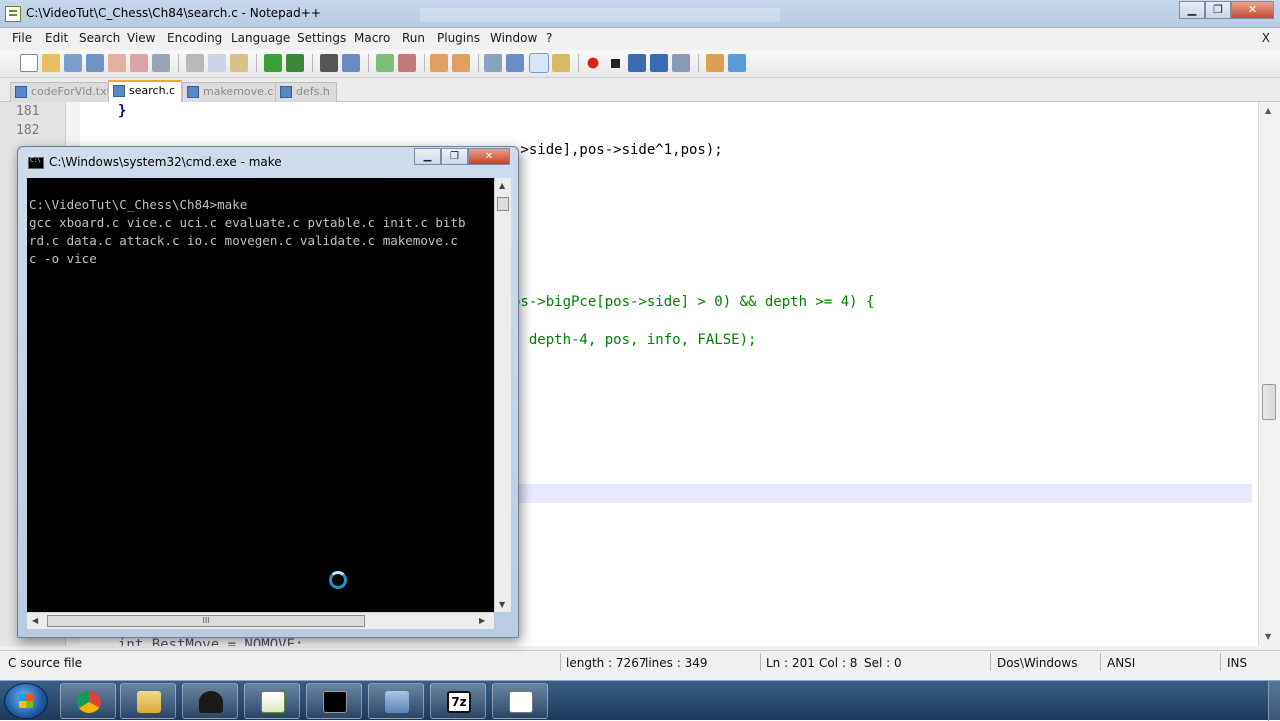  What do you see at coordinates (194, 38) in the screenshot?
I see `menu-encoding: Encoding` at bounding box center [194, 38].